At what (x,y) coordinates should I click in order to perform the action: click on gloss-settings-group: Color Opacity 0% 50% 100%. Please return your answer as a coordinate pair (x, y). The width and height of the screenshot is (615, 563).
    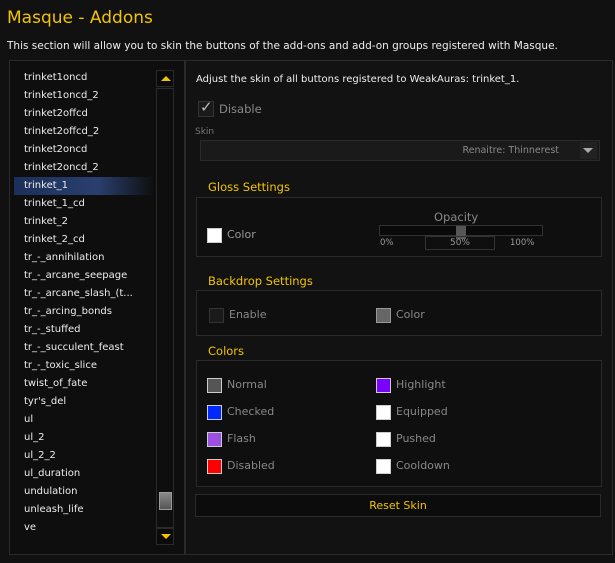
    Looking at the image, I should click on (399, 227).